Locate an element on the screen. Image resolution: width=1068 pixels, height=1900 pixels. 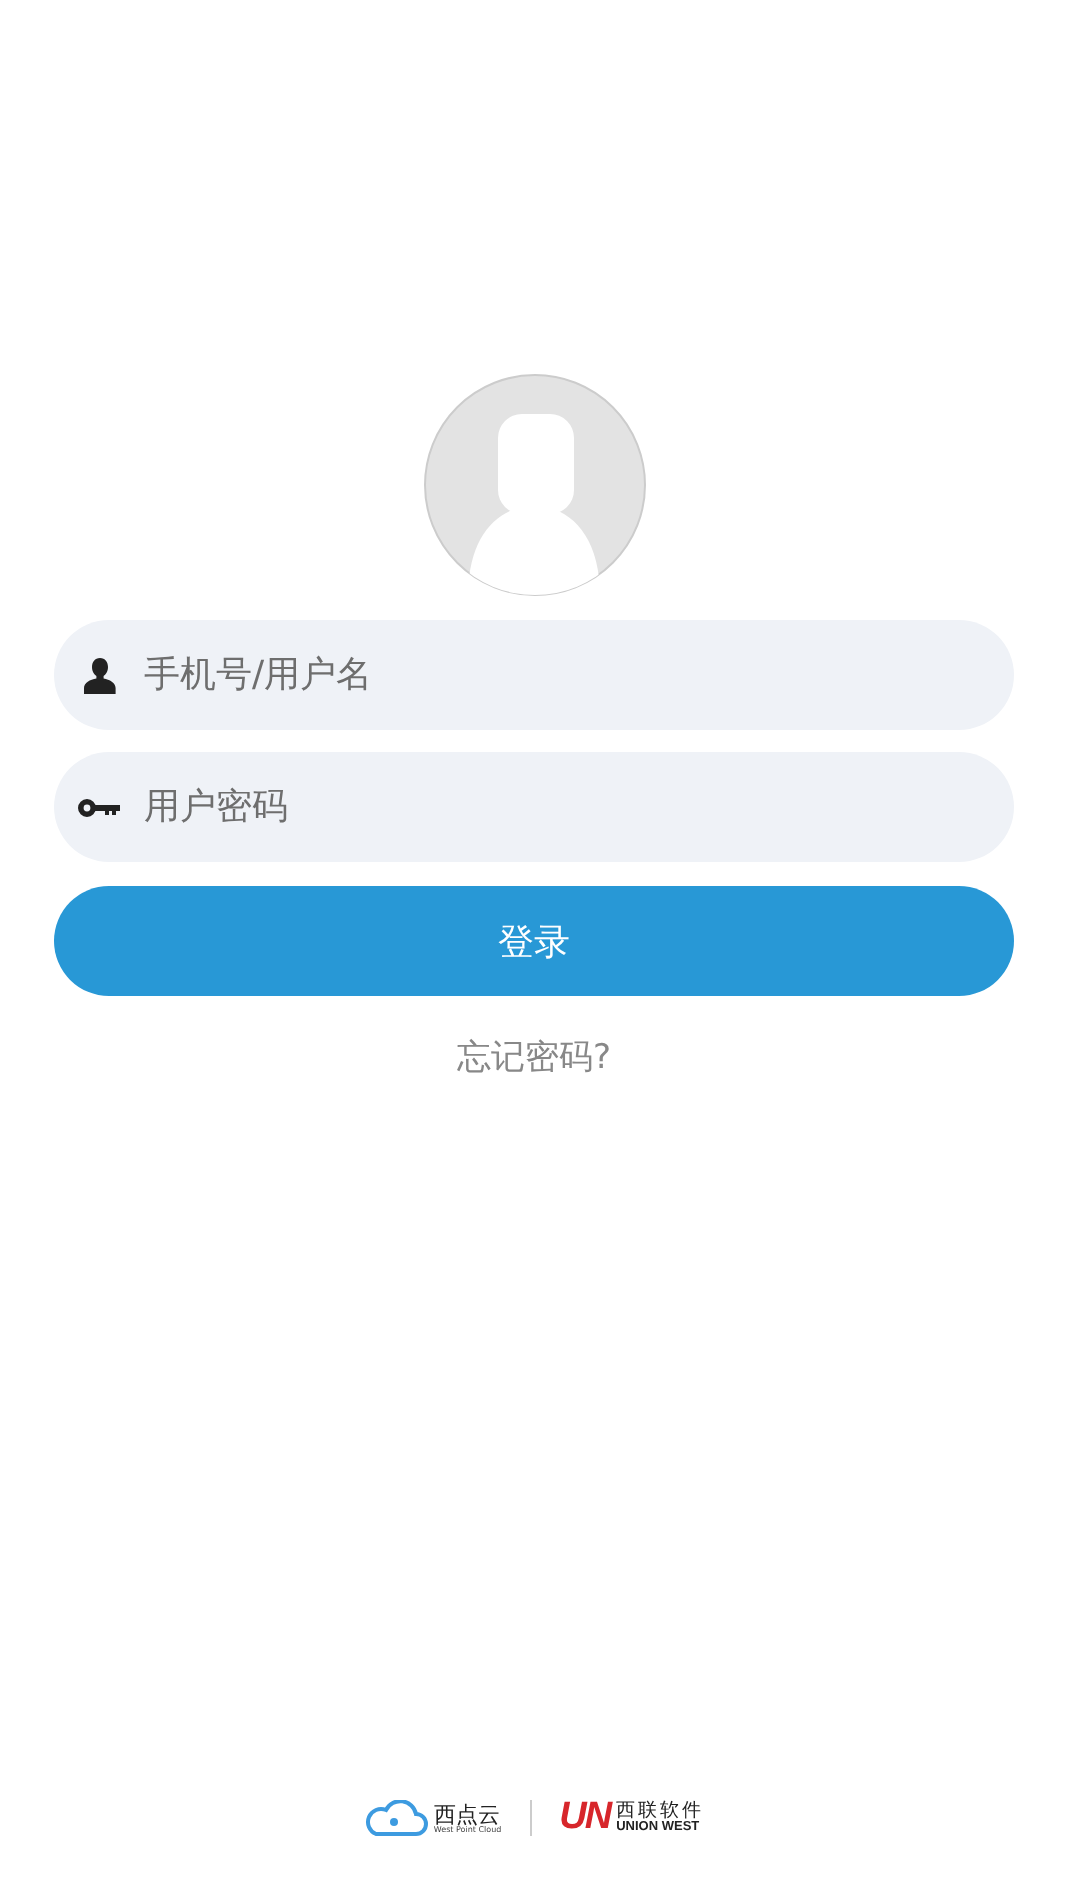
brand-name: 西点云 is located at coordinates (466, 1814).